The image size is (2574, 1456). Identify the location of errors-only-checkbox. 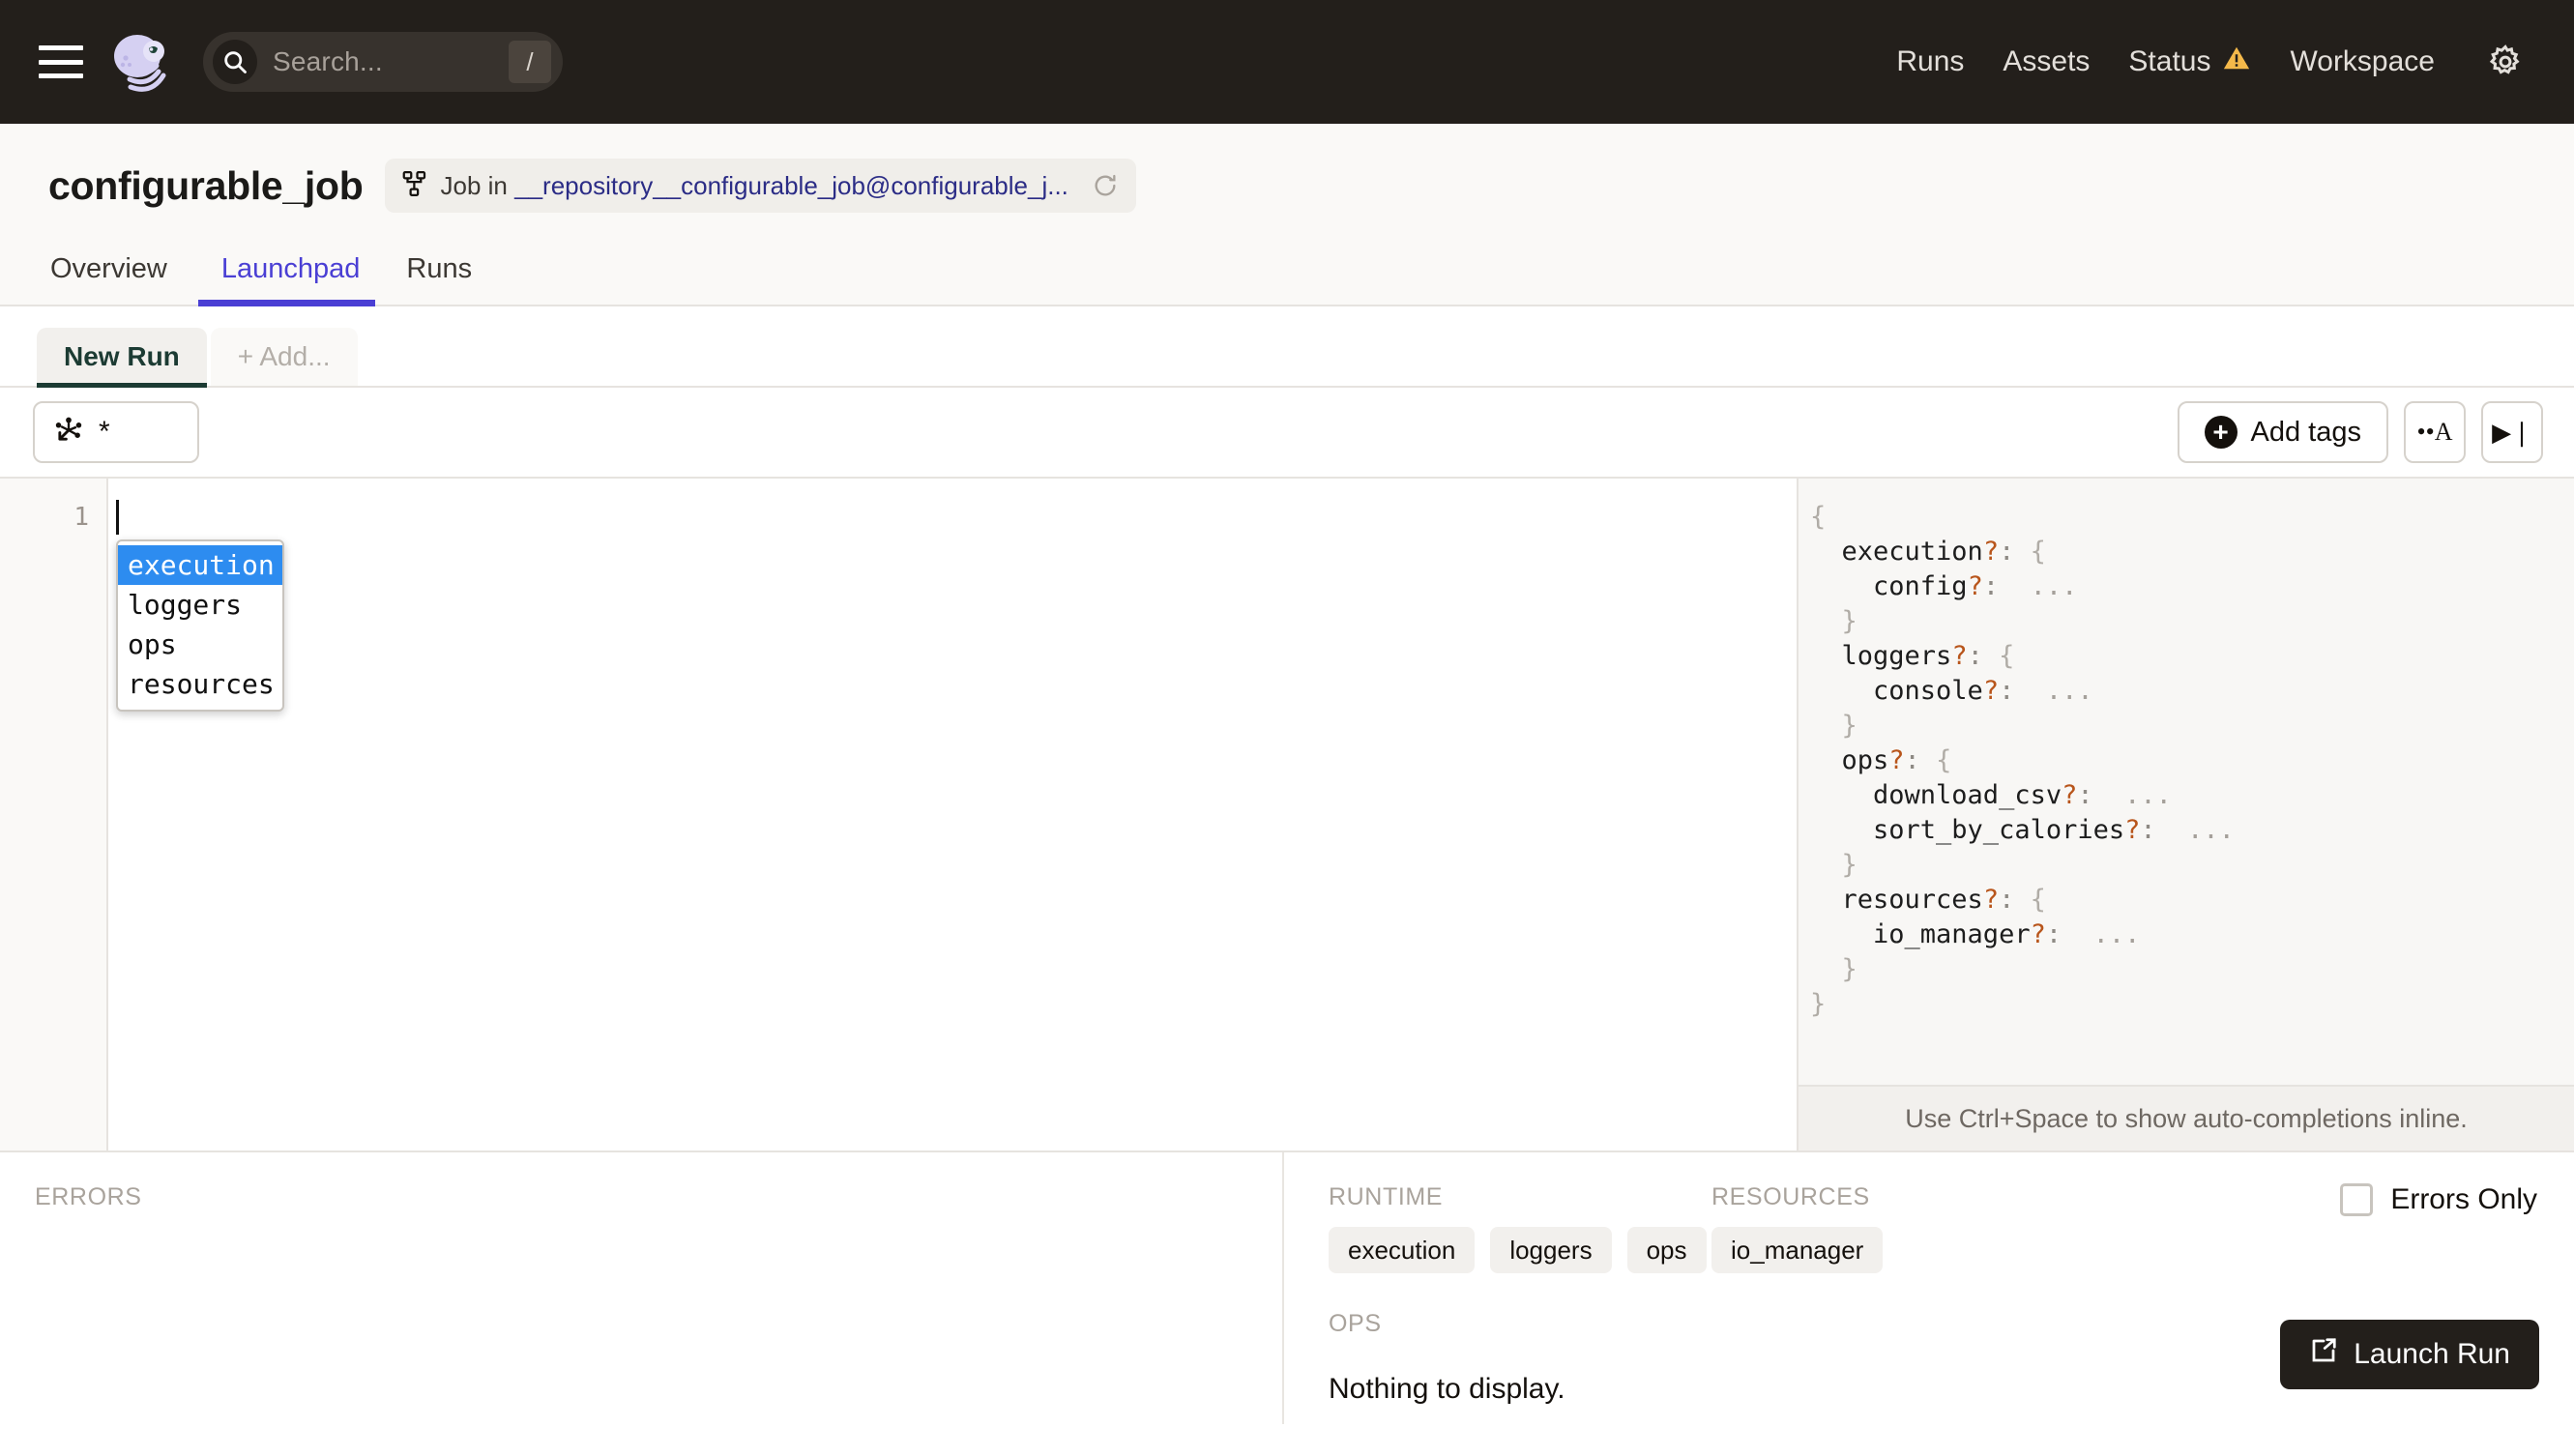
(2357, 1200).